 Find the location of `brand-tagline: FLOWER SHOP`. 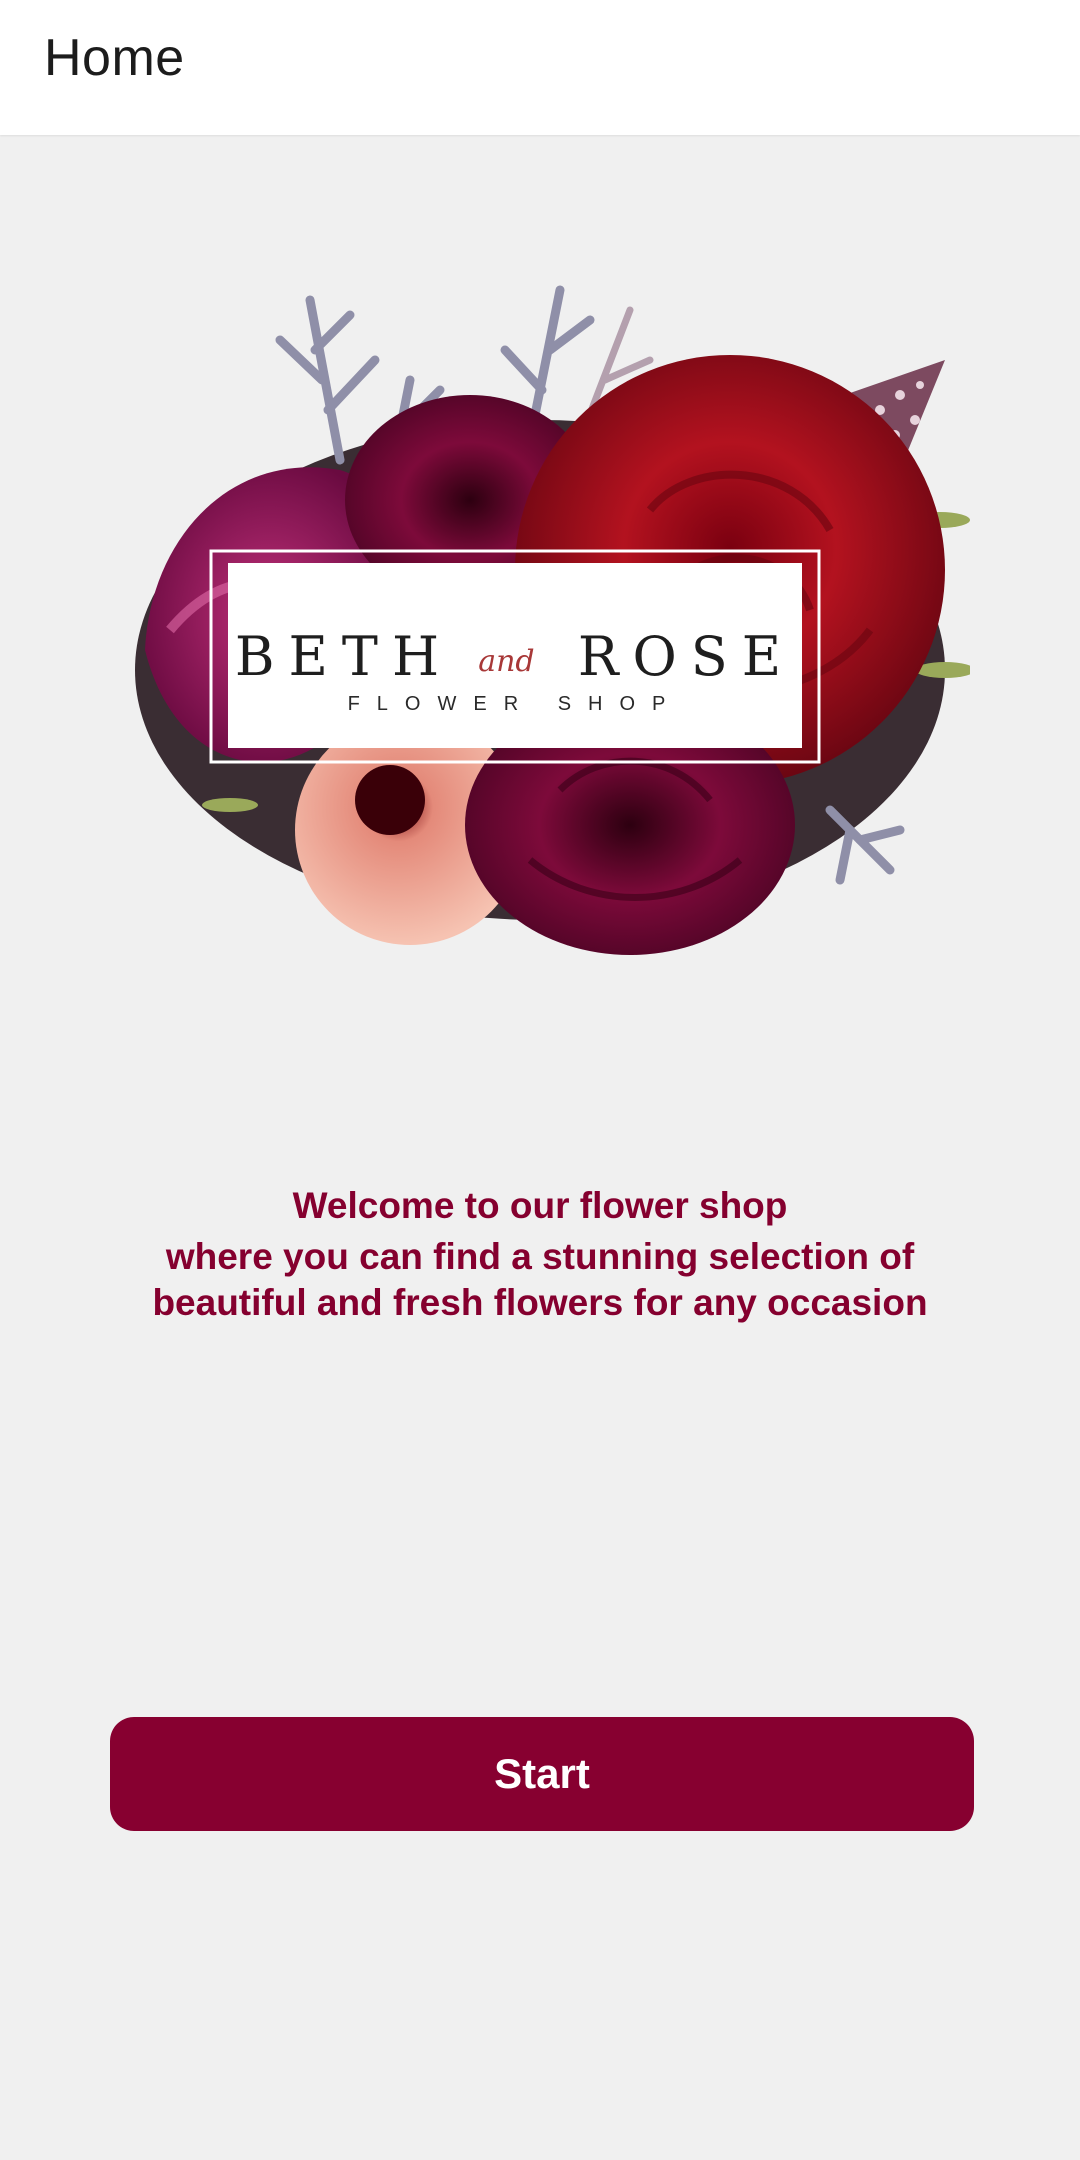

brand-tagline: FLOWER SHOP is located at coordinates (515, 704).